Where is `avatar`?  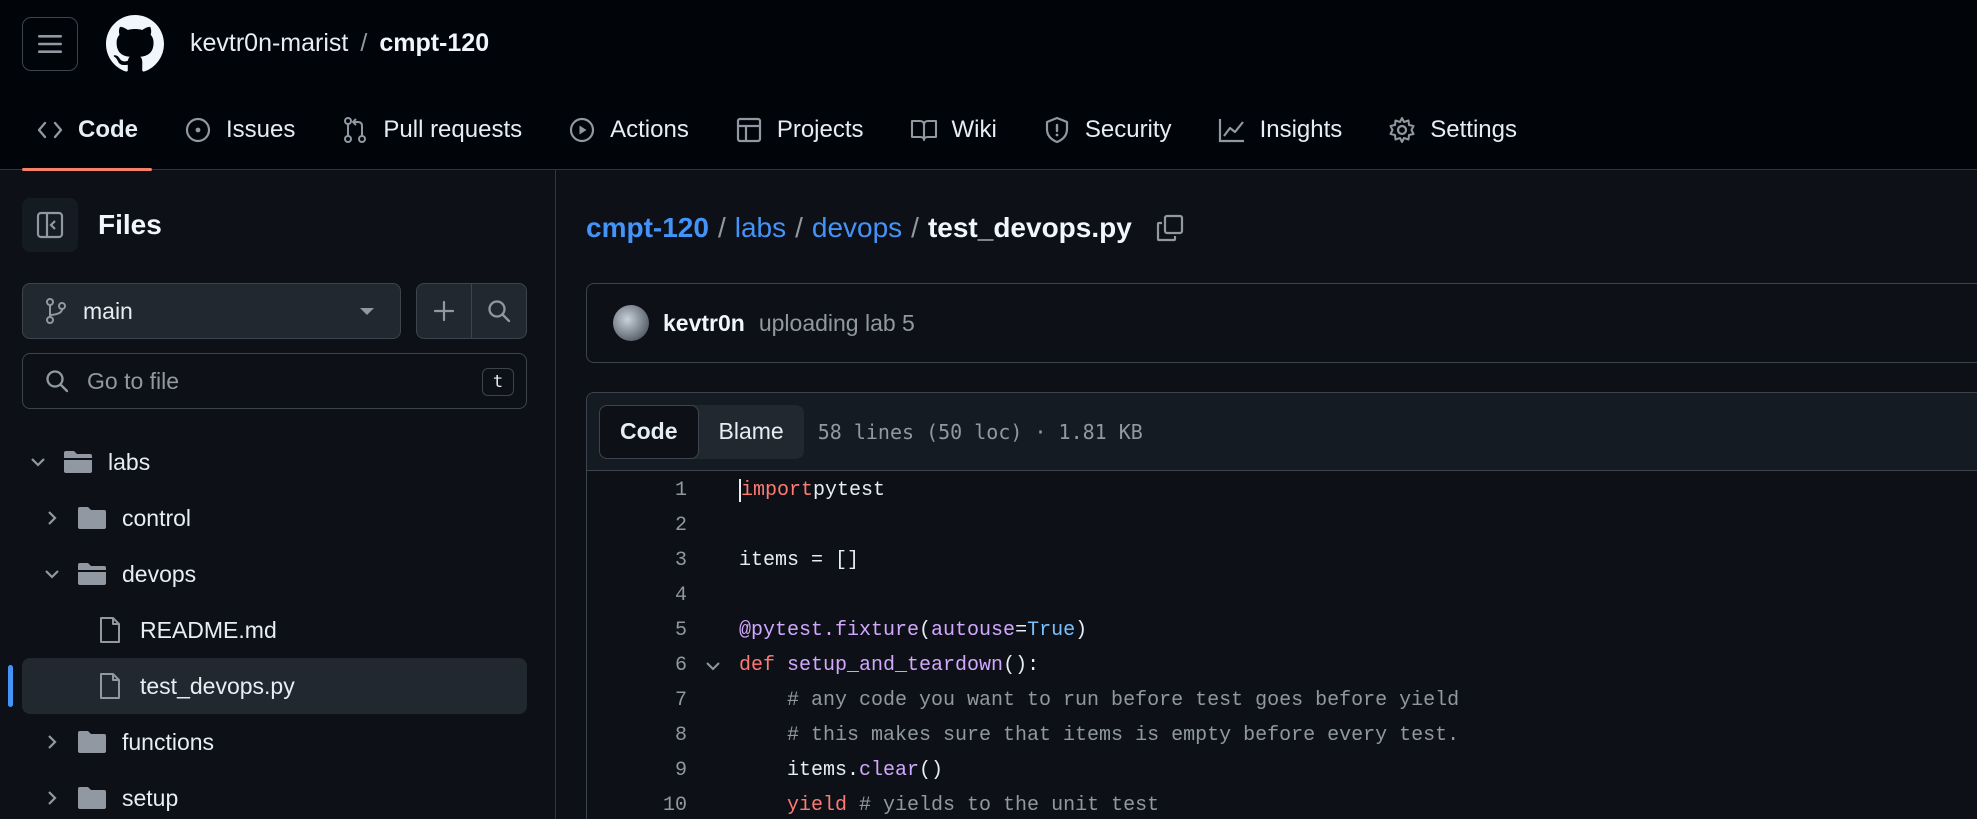 avatar is located at coordinates (631, 323).